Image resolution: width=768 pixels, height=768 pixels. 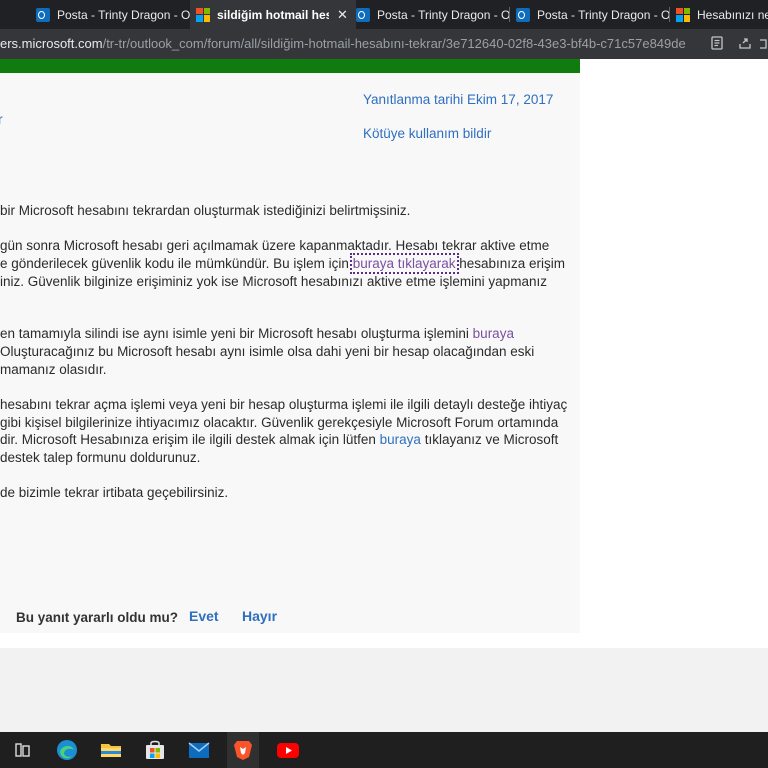 What do you see at coordinates (259, 616) in the screenshot?
I see `feedback-no-button: Hayır` at bounding box center [259, 616].